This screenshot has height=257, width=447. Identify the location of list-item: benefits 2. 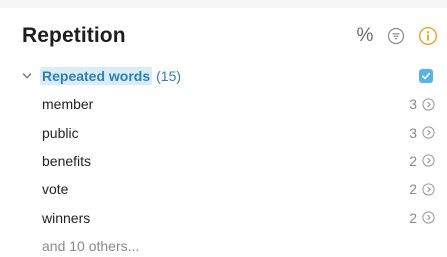
(238, 161).